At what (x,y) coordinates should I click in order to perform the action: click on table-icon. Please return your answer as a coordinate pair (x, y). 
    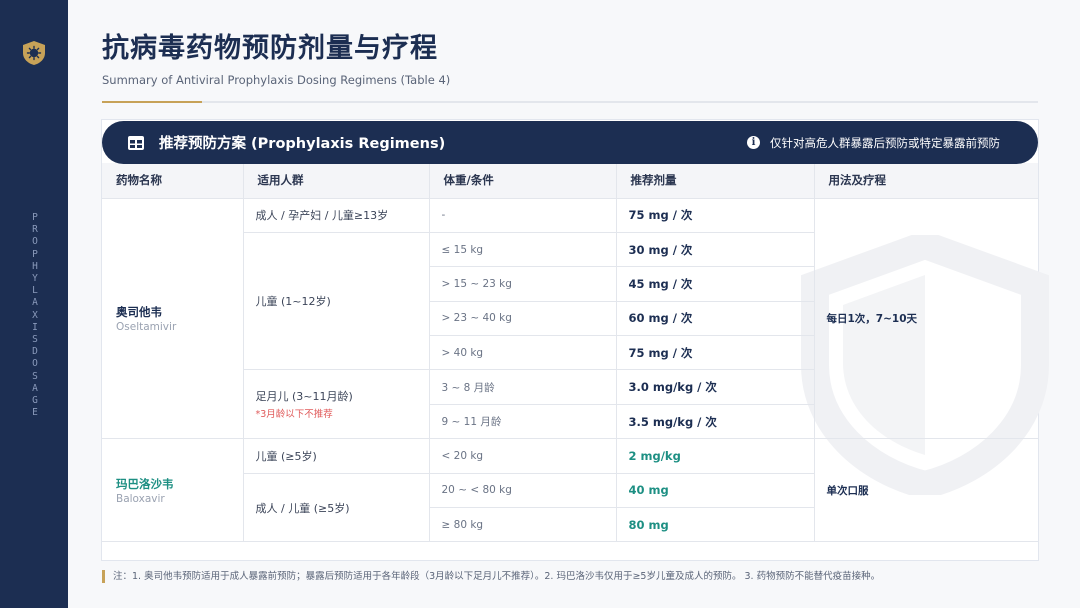
    Looking at the image, I should click on (136, 142).